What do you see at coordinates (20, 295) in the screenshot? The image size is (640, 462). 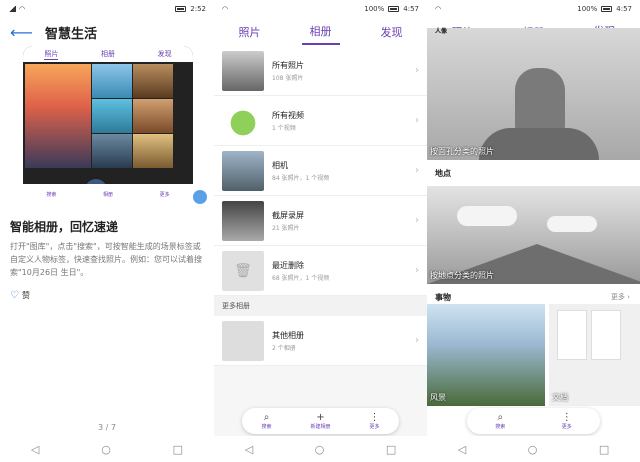 I see `like-button: ♡ 赞` at bounding box center [20, 295].